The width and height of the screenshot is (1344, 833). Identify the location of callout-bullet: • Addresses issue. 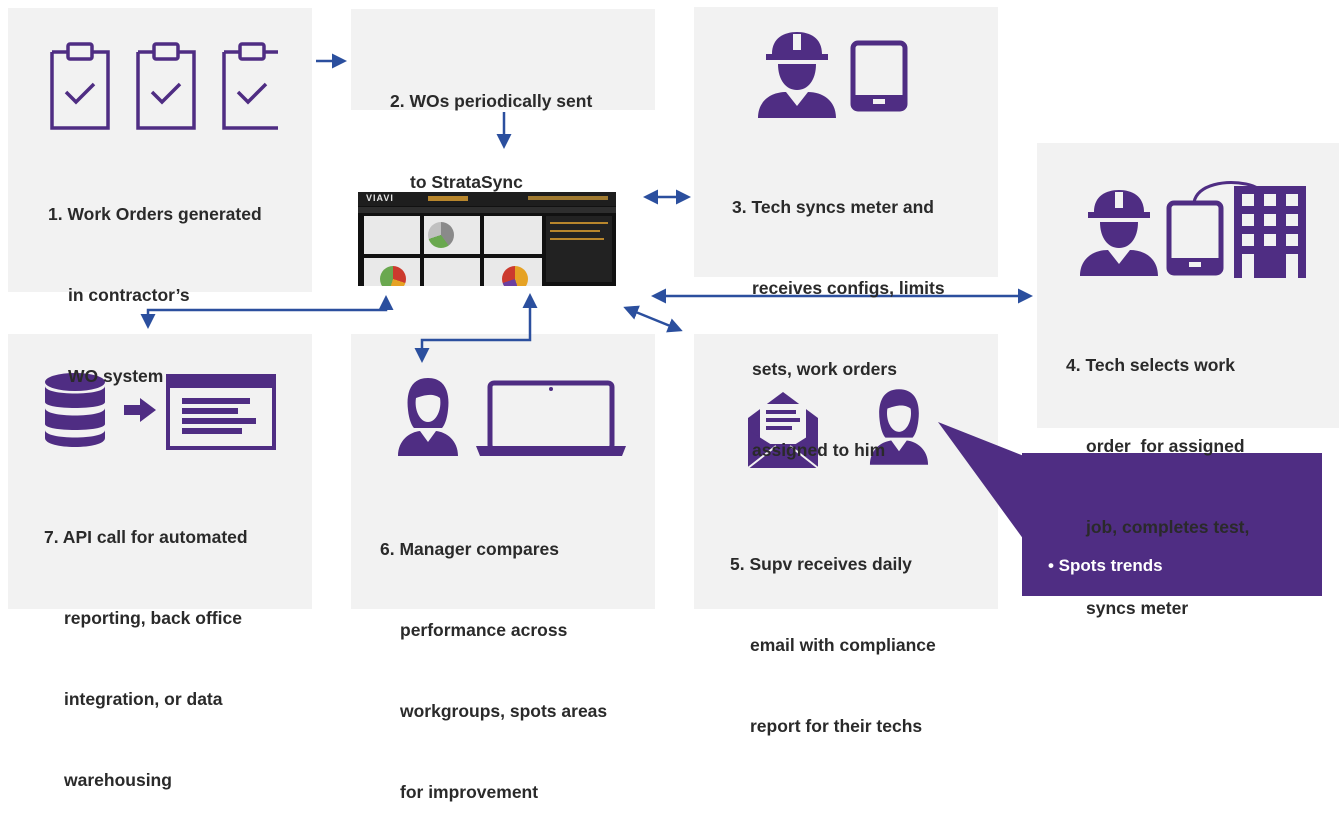
(1121, 775).